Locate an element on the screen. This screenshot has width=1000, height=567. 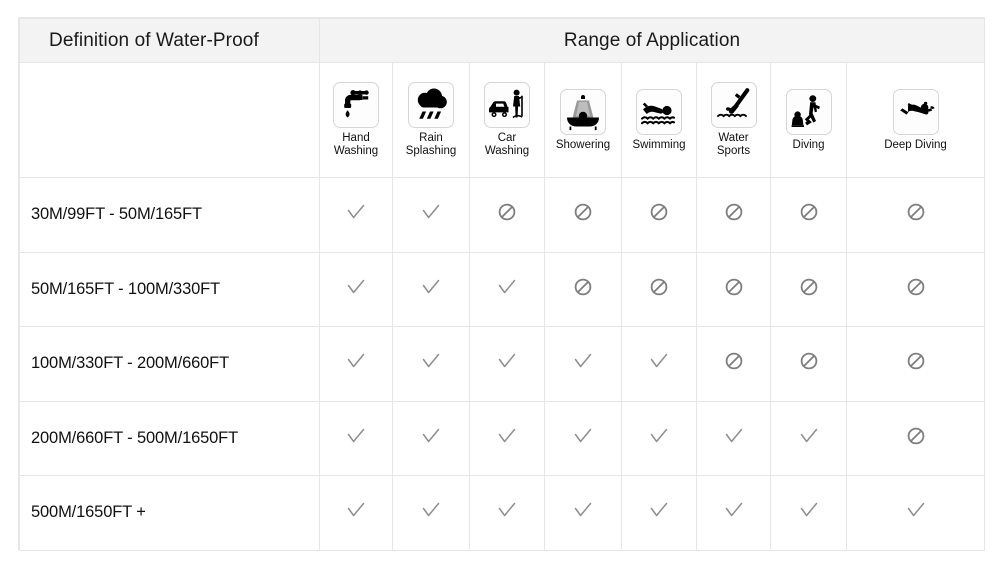
column-header-rain-cloud-icon: Rain Splashing is located at coordinates (431, 120).